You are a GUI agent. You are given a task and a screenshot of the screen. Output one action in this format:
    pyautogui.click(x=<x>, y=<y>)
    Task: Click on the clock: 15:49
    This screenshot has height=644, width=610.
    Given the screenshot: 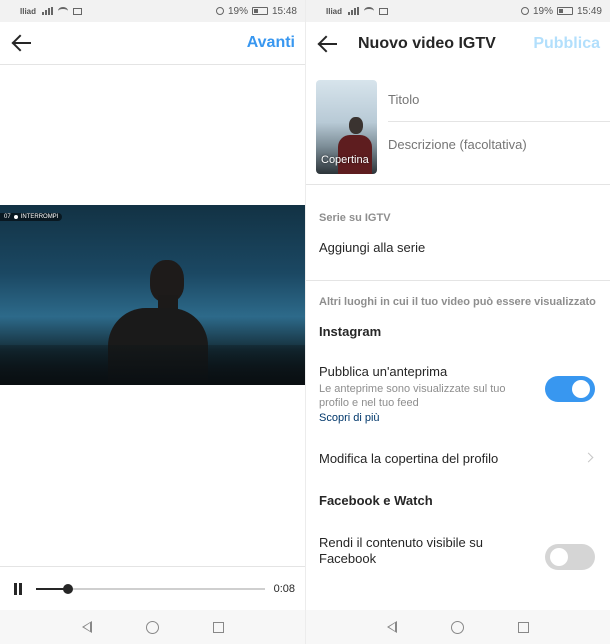 What is the action you would take?
    pyautogui.click(x=589, y=11)
    